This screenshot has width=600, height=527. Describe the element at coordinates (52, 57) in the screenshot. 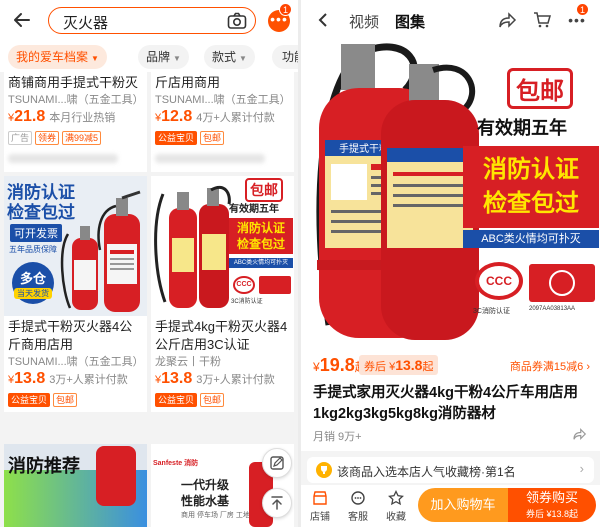

I see `car-profile-label: 我的爱车档案` at that location.